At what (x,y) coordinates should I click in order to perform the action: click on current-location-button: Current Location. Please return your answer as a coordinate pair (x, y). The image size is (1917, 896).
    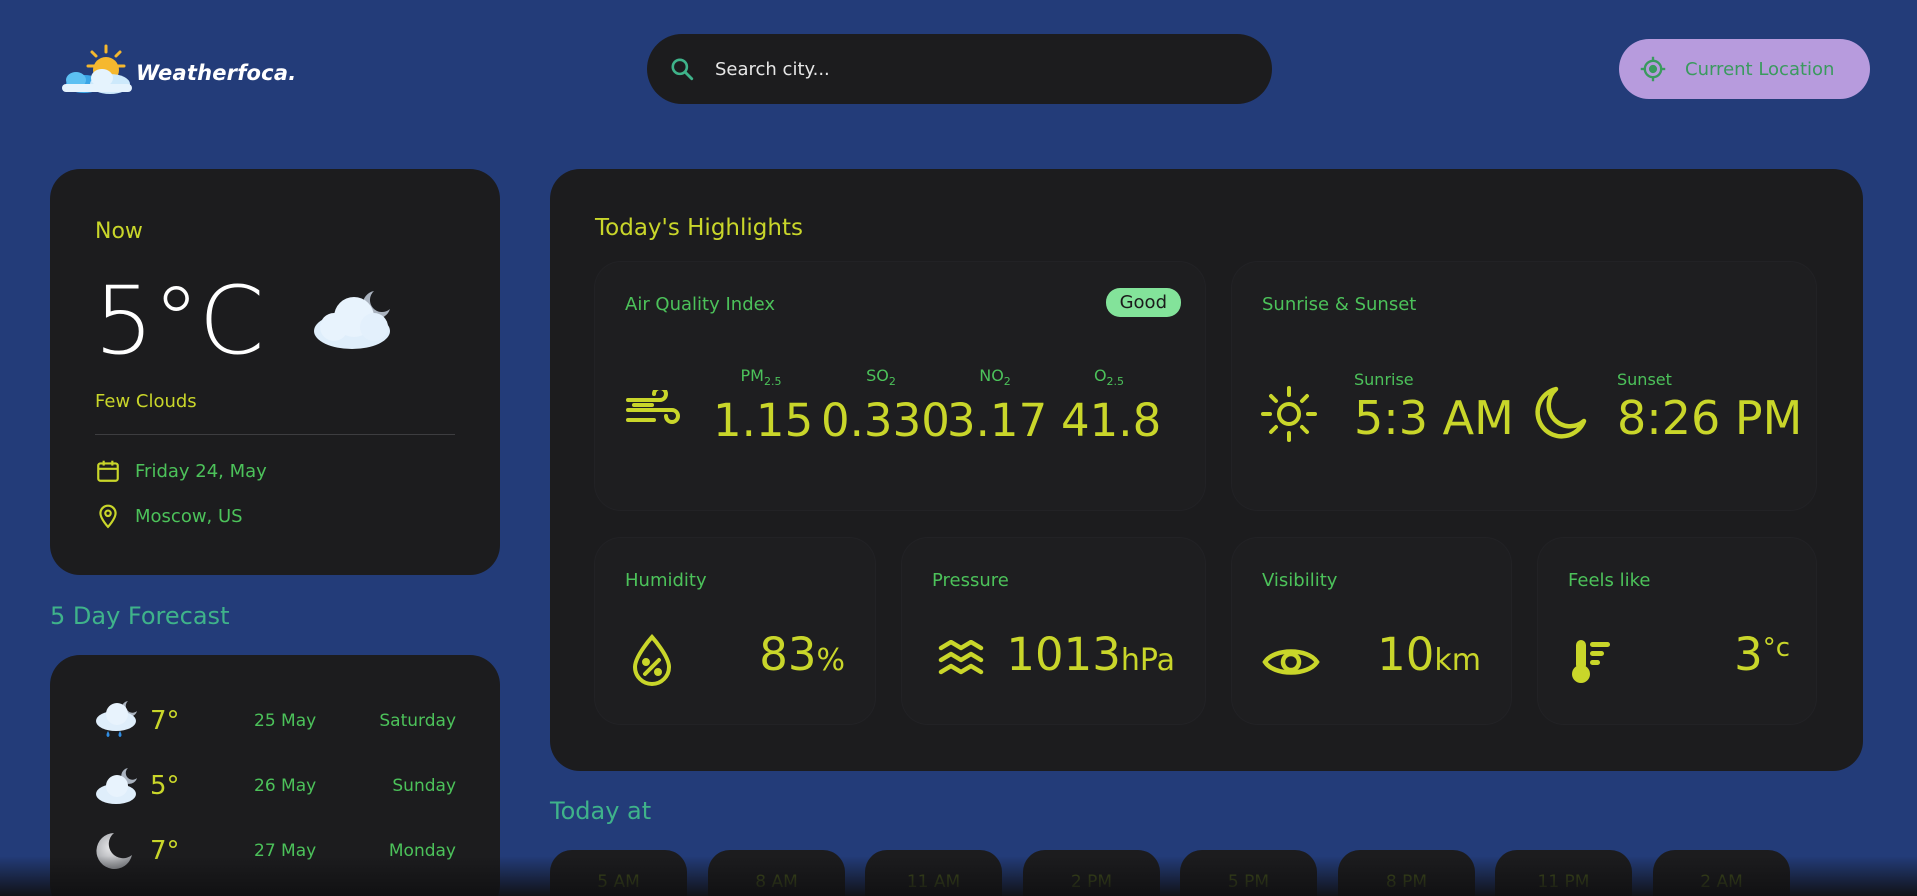
    Looking at the image, I should click on (1744, 69).